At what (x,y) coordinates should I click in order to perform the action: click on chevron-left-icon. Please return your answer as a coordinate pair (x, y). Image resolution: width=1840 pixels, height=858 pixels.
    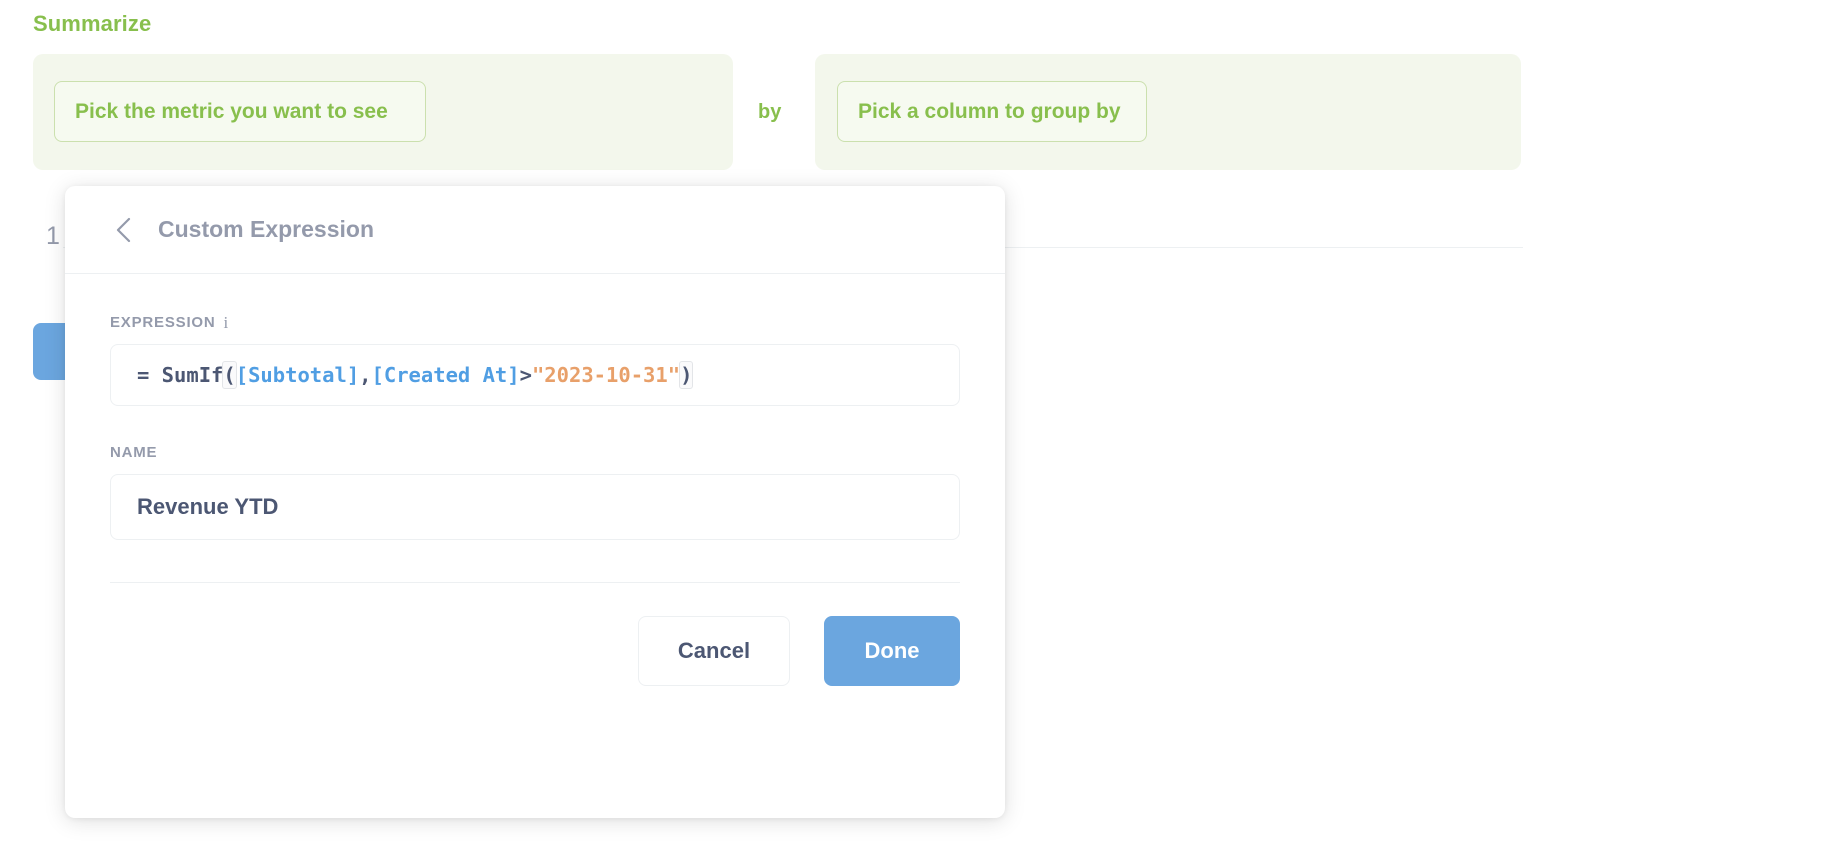
    Looking at the image, I should click on (123, 230).